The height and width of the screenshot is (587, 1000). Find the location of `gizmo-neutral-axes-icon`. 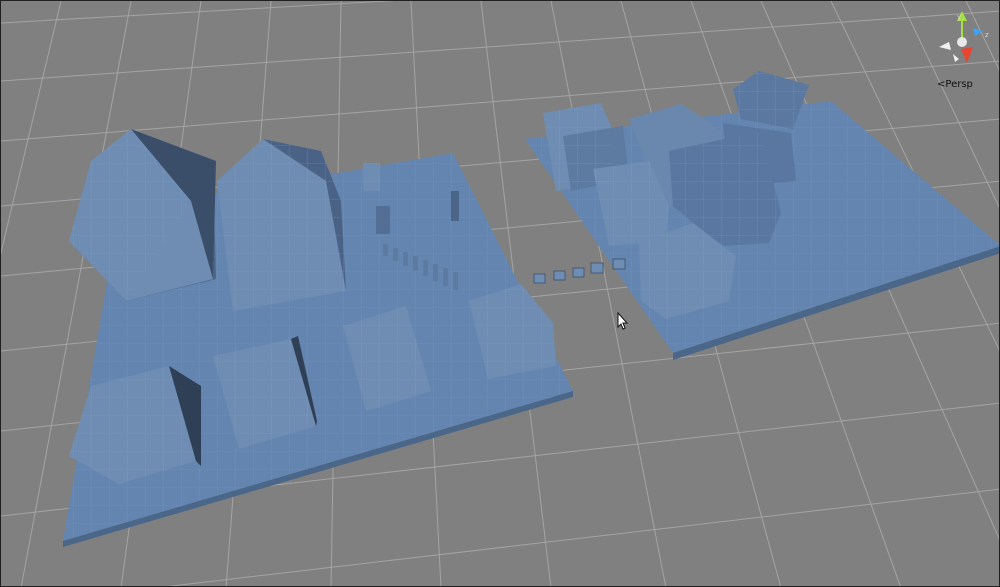

gizmo-neutral-axes-icon is located at coordinates (949, 52).